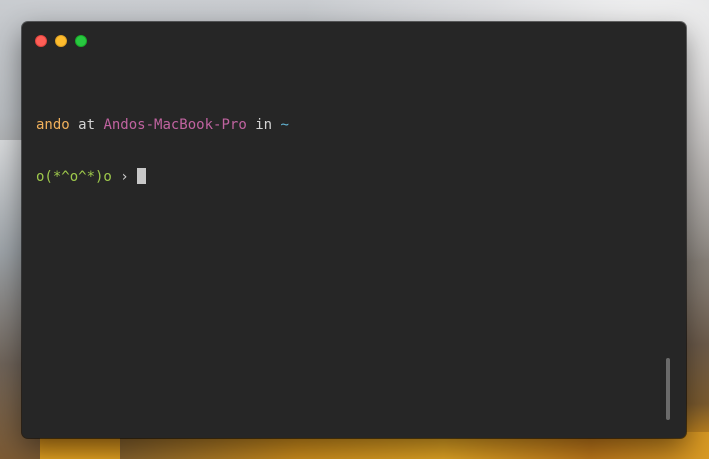 This screenshot has height=459, width=709. I want to click on close-window-button, so click(41, 41).